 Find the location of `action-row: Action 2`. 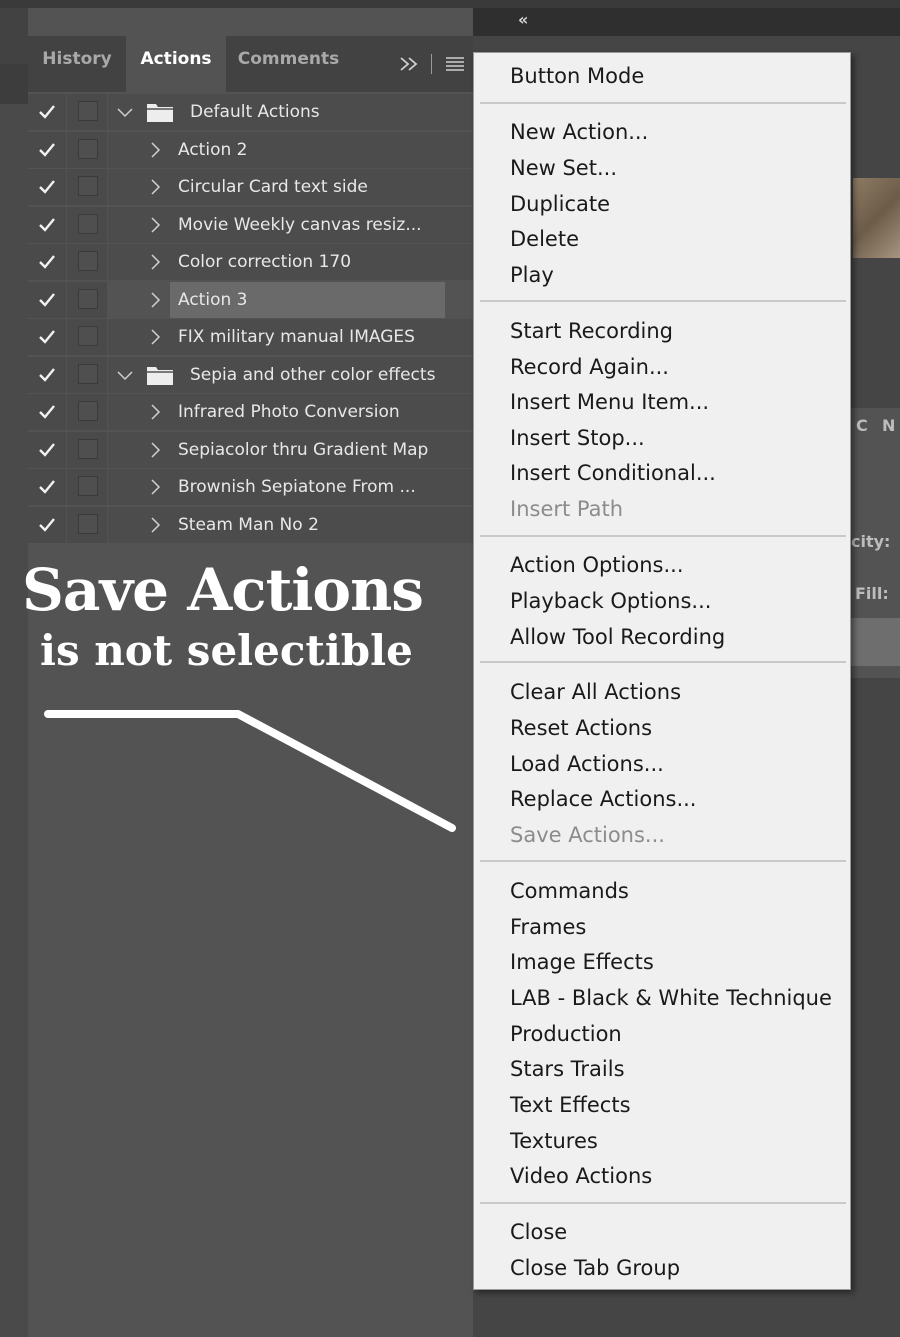

action-row: Action 2 is located at coordinates (250, 150).